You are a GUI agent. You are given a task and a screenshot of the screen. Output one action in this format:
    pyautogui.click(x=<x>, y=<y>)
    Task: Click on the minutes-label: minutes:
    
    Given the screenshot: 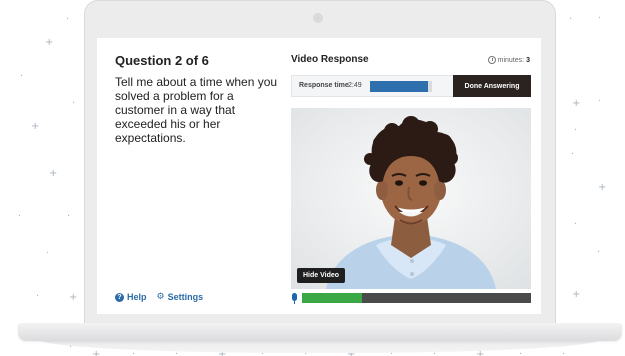 What is the action you would take?
    pyautogui.click(x=511, y=60)
    